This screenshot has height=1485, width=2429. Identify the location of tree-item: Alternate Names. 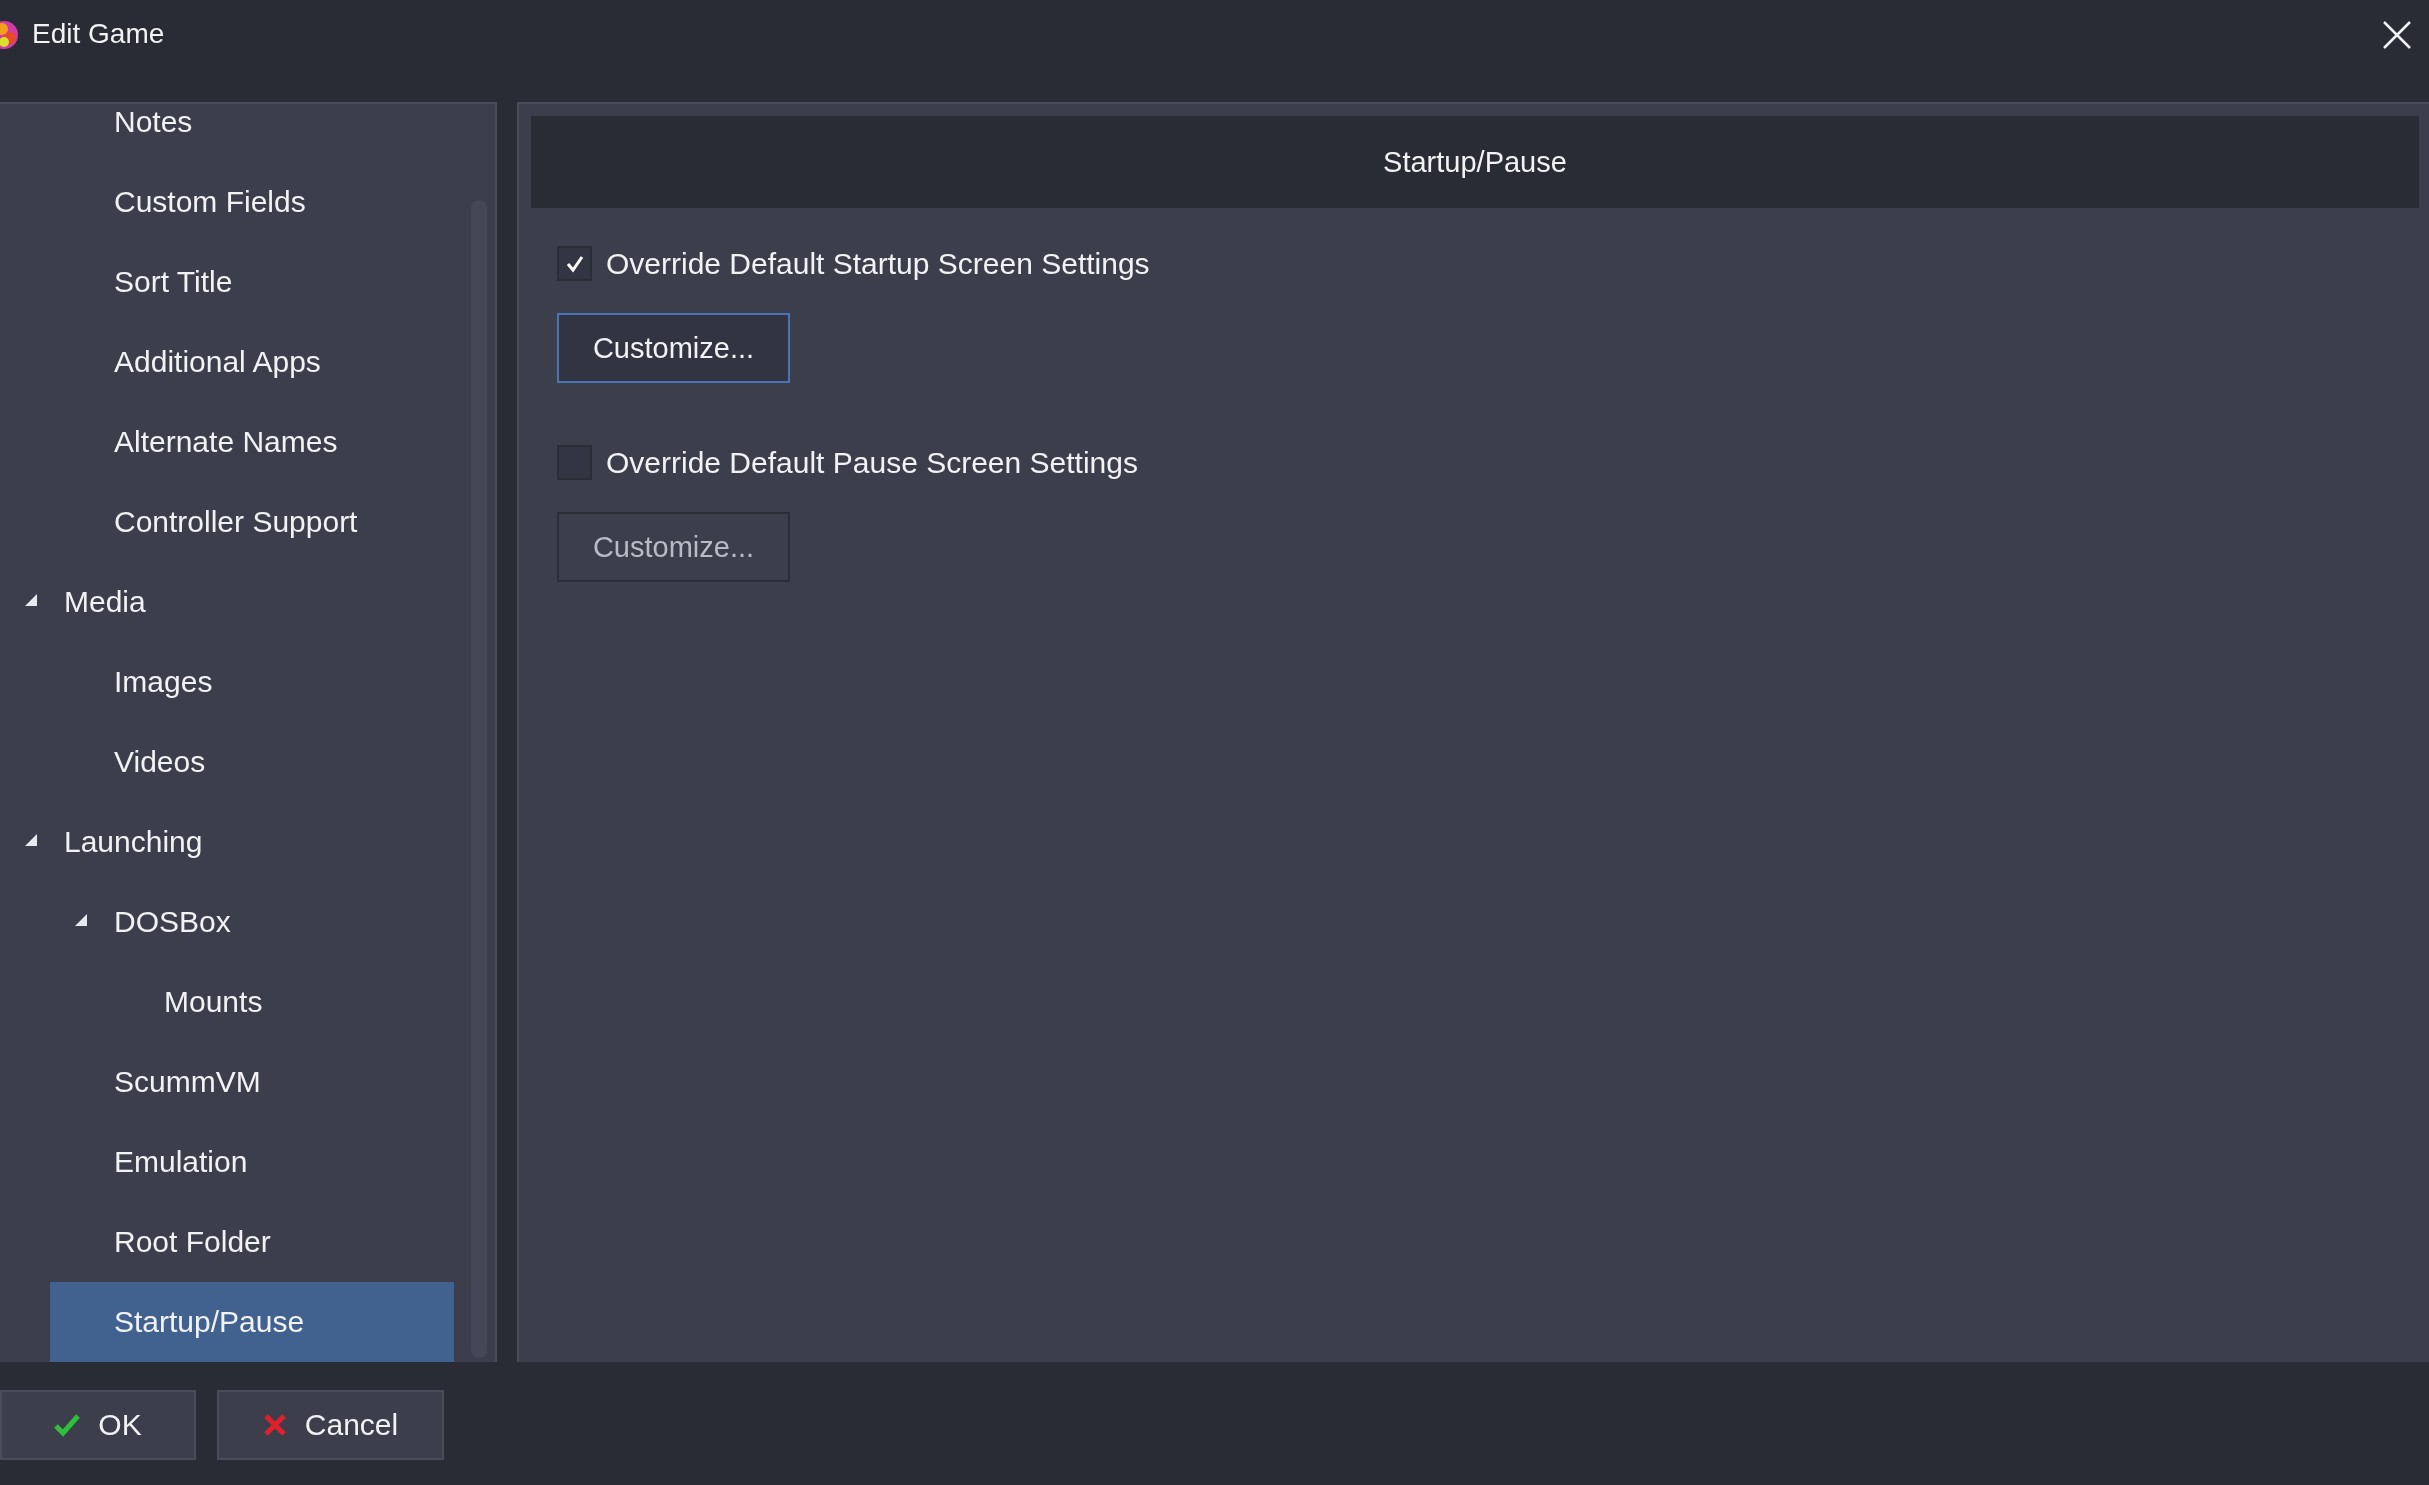
(252, 442).